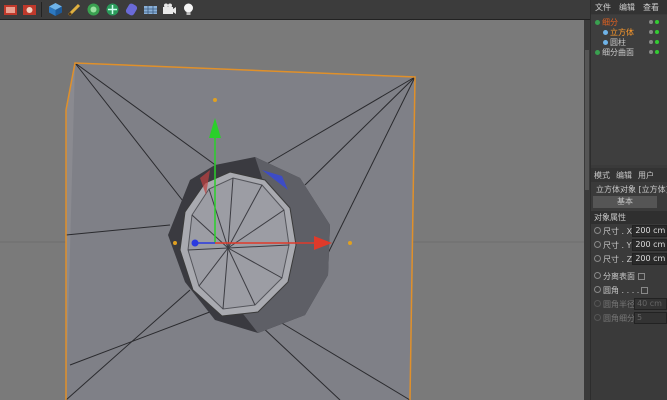 This screenshot has height=400, width=667. I want to click on attribute-menu: 模式 编辑 用户, so click(629, 175).